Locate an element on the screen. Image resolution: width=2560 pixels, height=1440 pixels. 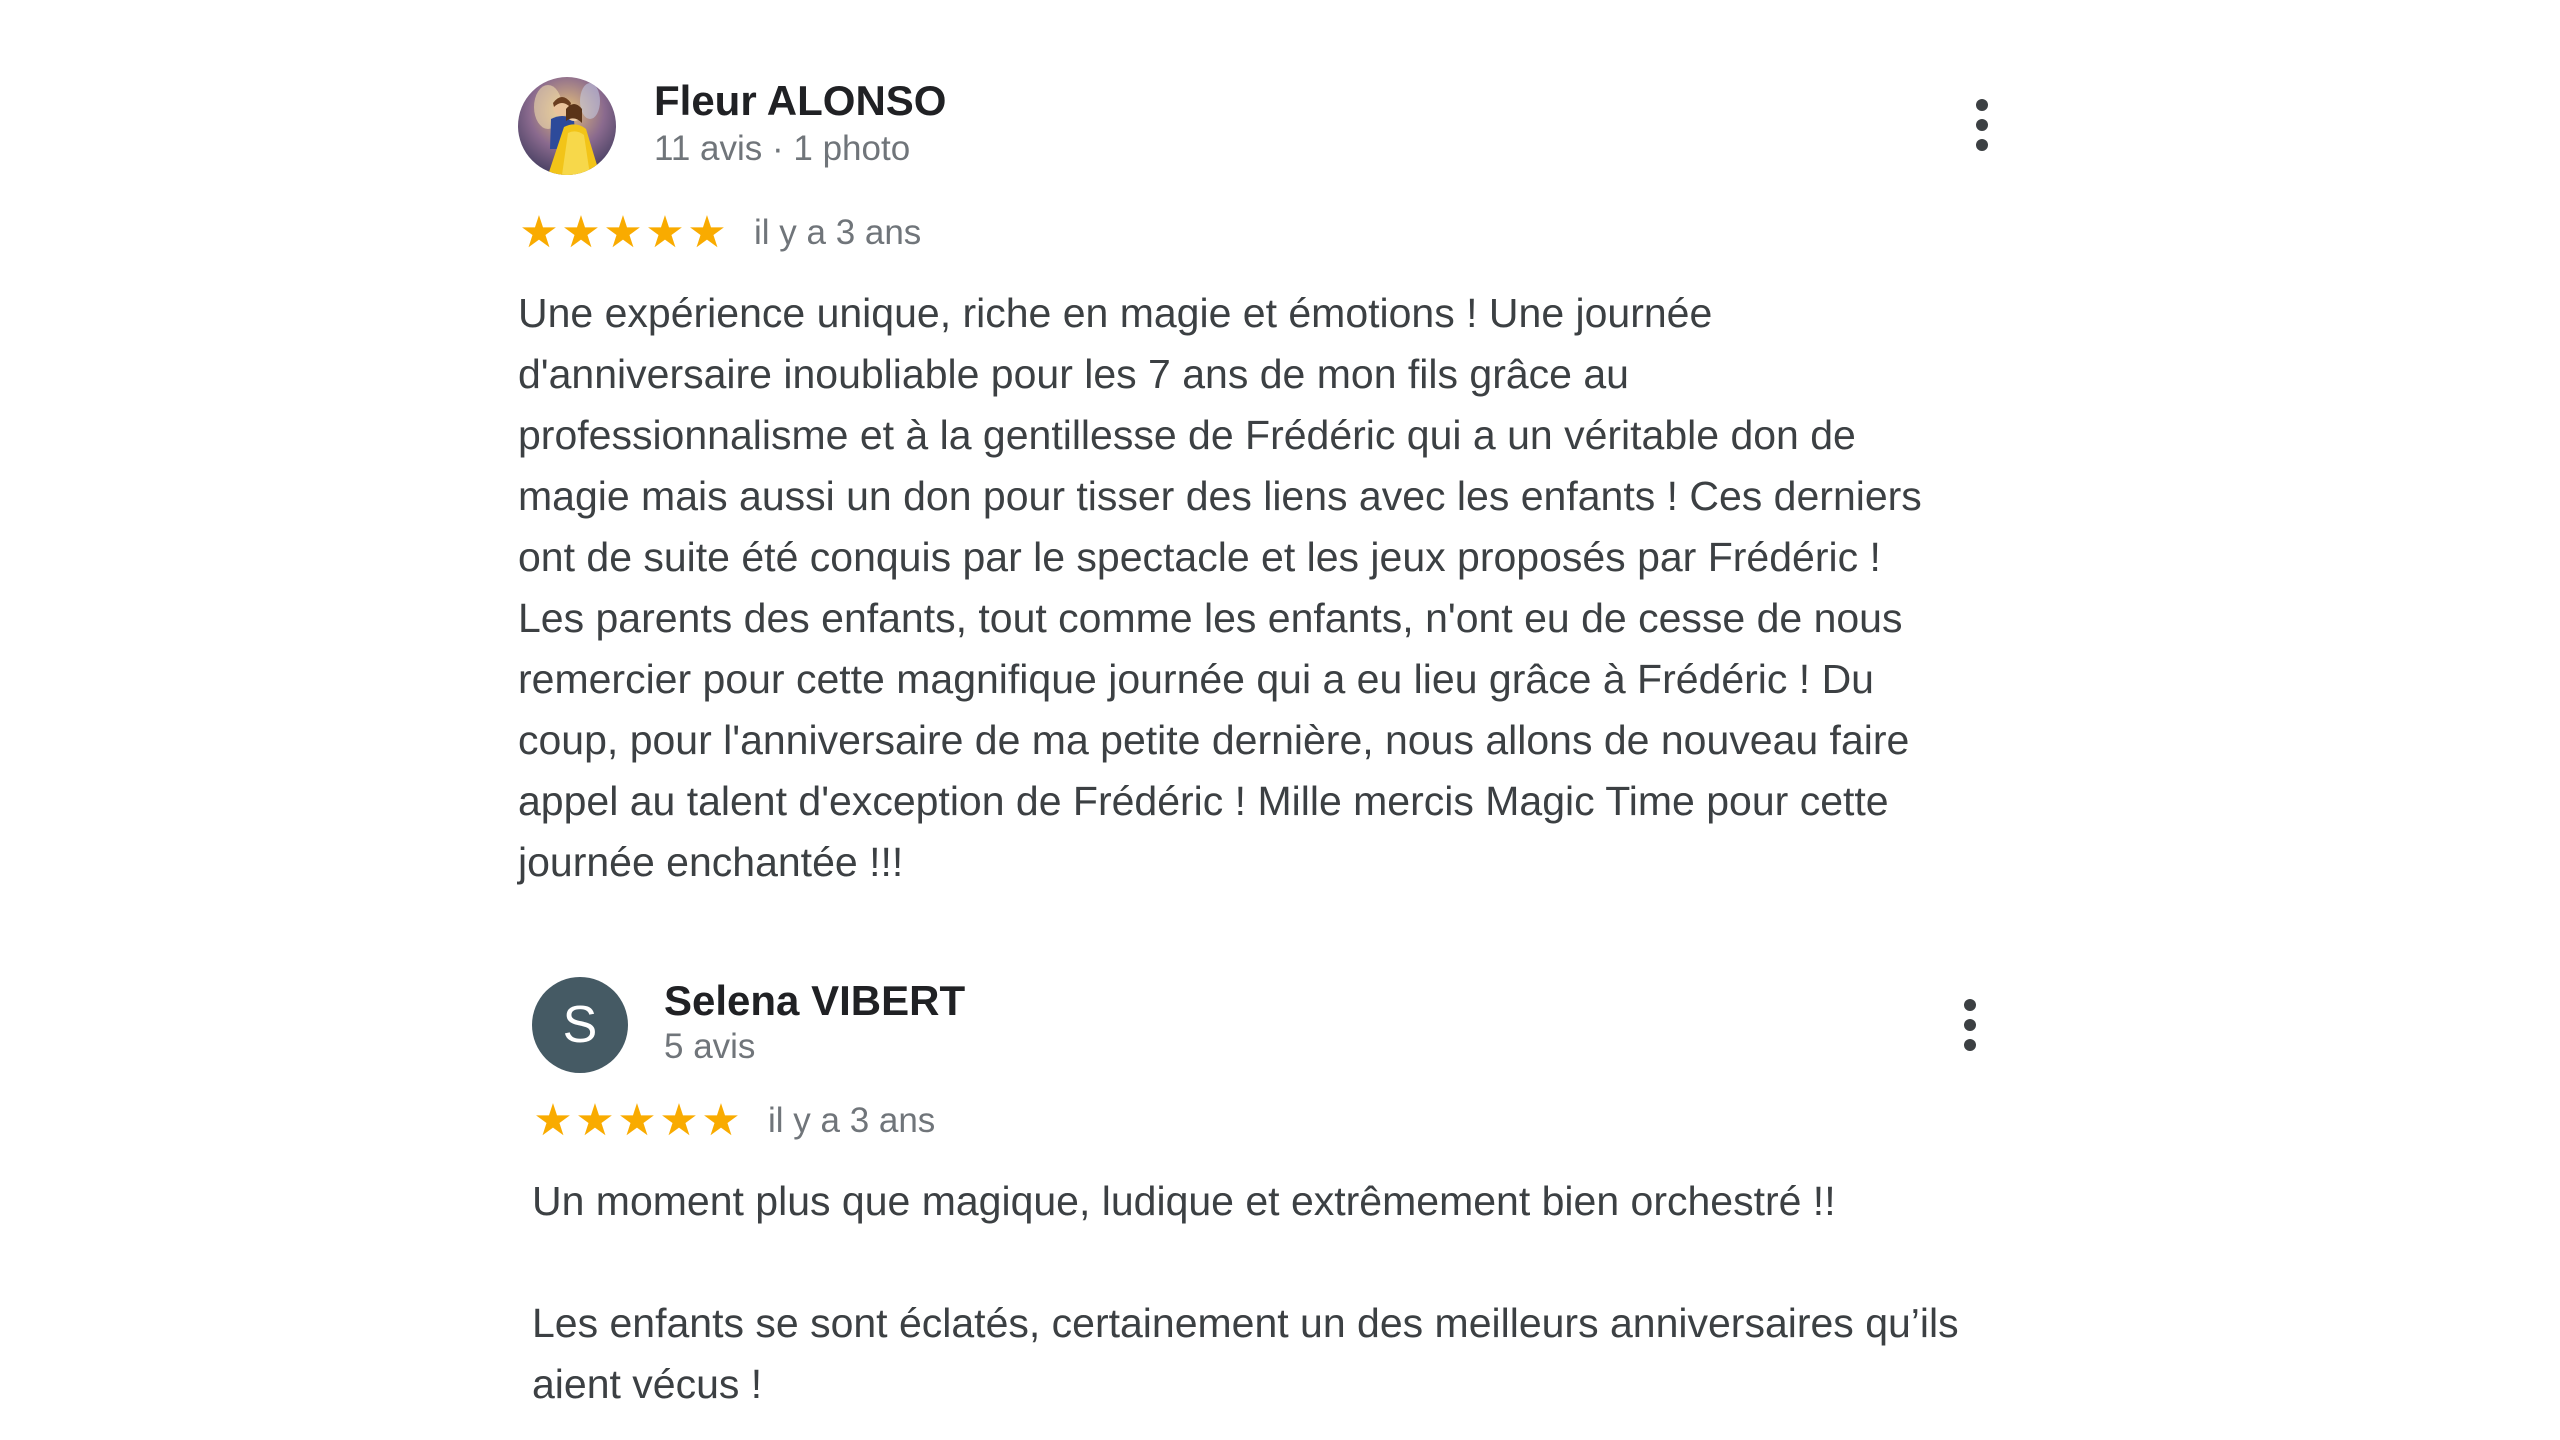
avatar is located at coordinates (567, 126).